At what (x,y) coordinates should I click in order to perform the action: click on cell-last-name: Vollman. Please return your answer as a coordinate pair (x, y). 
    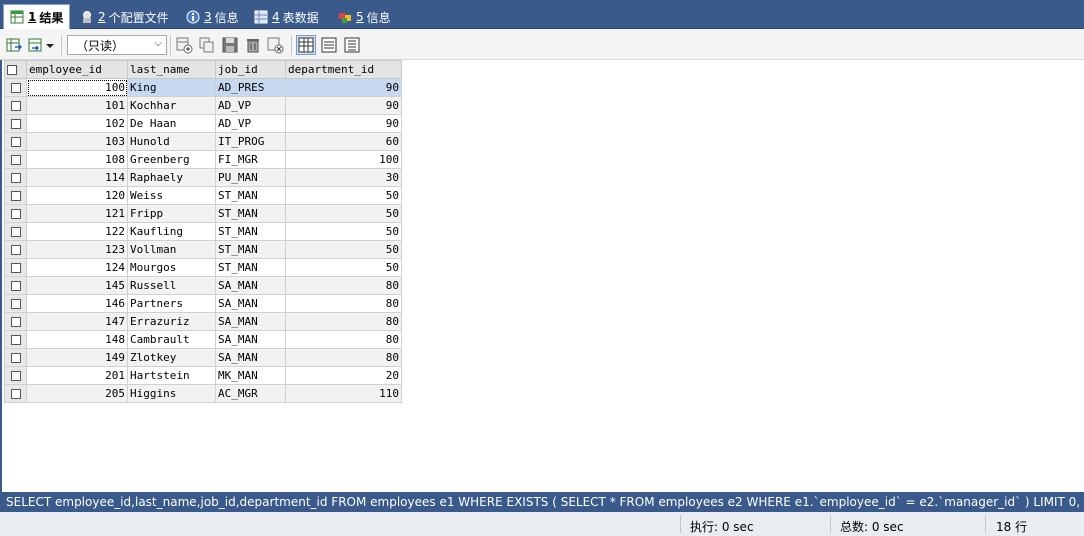
    Looking at the image, I should click on (171, 249).